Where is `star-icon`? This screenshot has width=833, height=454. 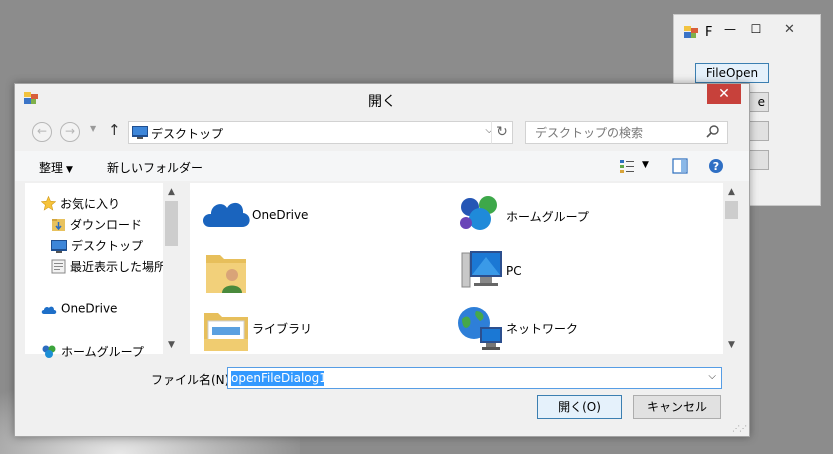 star-icon is located at coordinates (48, 203).